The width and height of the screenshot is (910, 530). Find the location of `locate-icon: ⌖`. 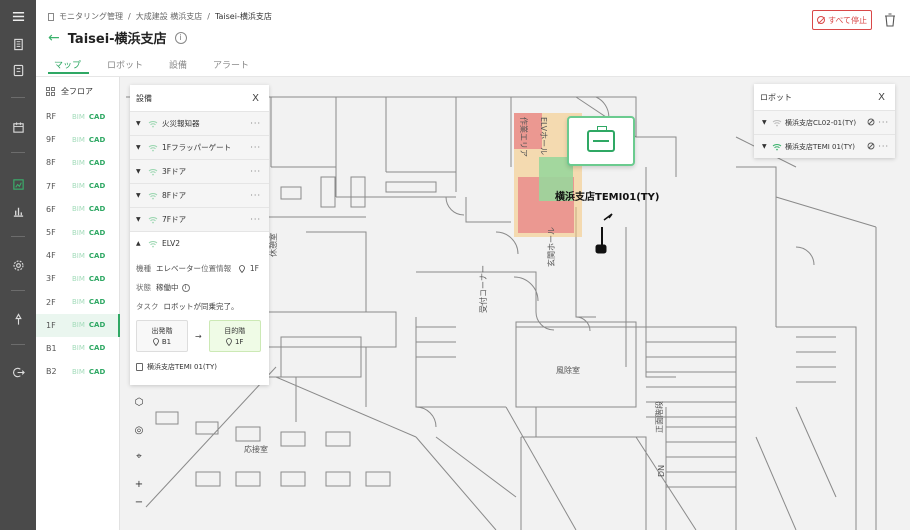

locate-icon: ⌖ is located at coordinates (139, 456).